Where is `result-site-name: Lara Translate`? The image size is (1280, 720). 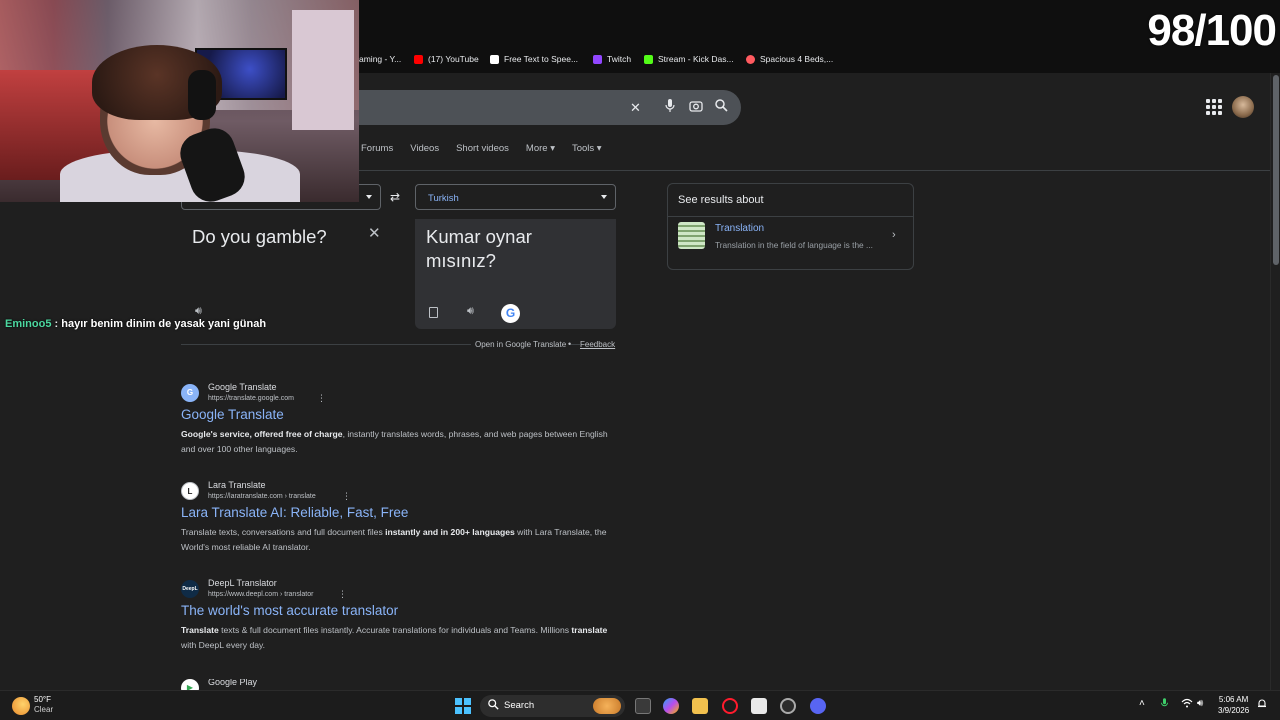 result-site-name: Lara Translate is located at coordinates (237, 485).